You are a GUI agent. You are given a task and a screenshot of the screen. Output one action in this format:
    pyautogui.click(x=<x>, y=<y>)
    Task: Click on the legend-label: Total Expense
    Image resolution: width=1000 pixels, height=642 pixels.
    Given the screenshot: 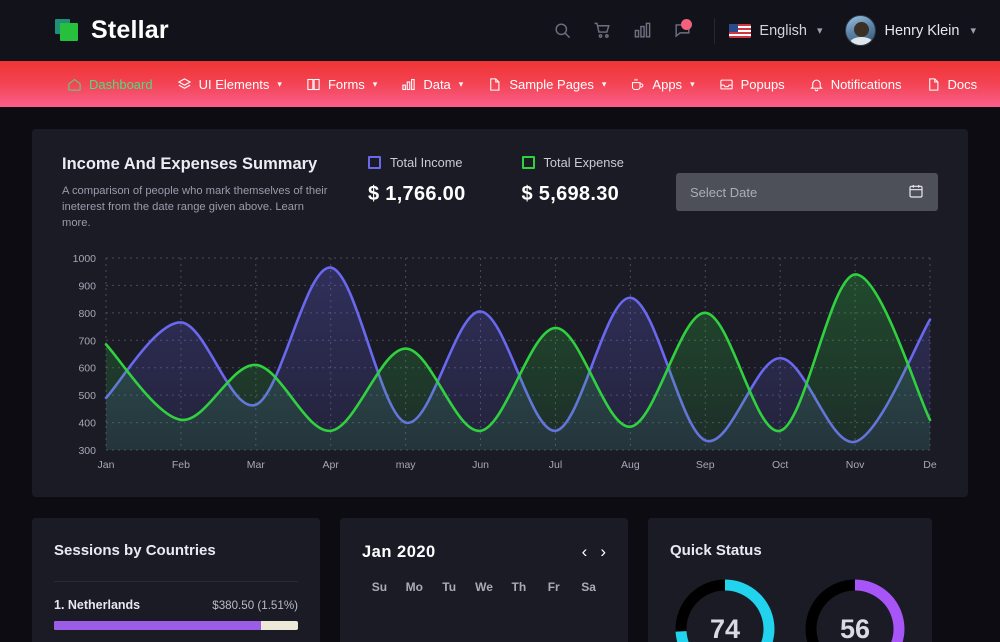 What is the action you would take?
    pyautogui.click(x=583, y=162)
    